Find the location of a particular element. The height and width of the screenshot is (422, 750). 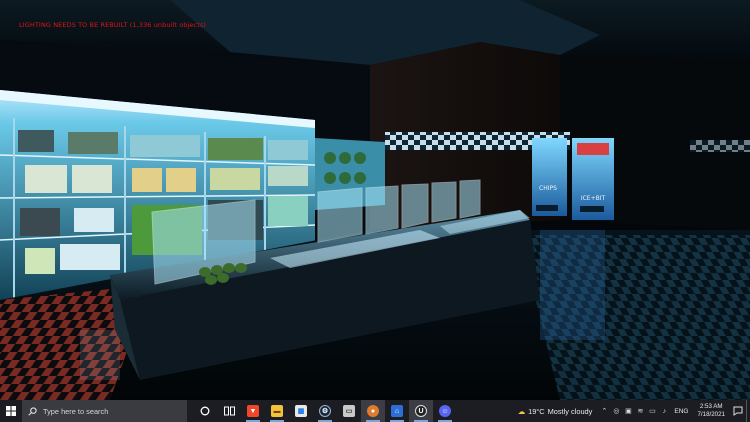

unreal-icon: U is located at coordinates (421, 411).